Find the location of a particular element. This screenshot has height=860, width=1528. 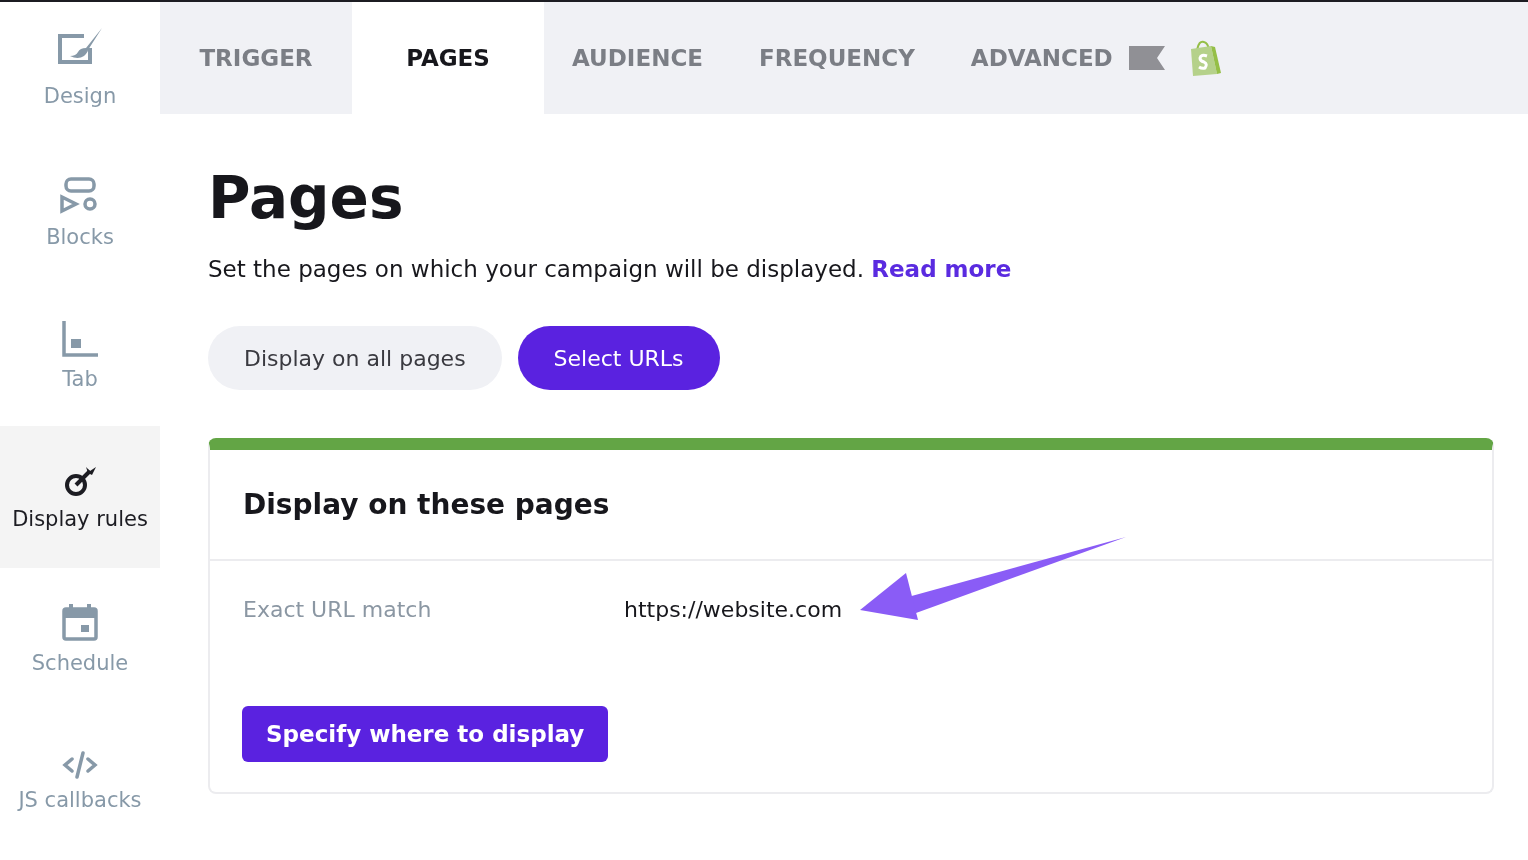

sidebar-item: Schedule is located at coordinates (80, 639).